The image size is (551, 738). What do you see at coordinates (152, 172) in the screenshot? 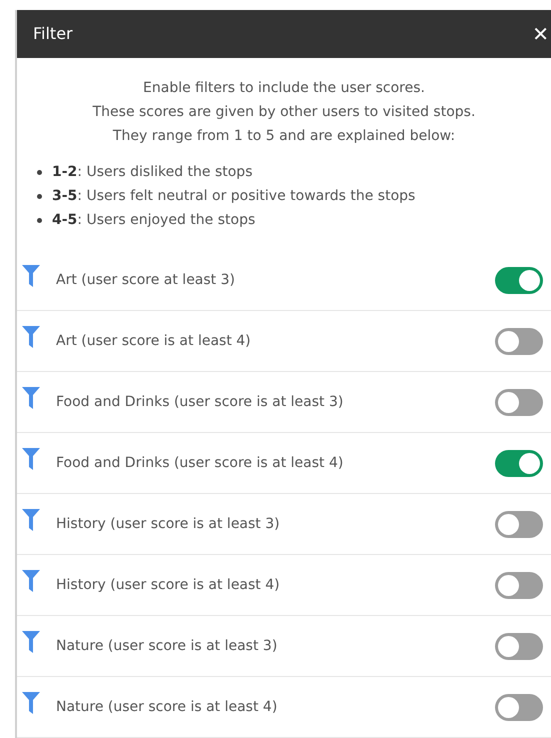
I see `legend-text: 1-2: Users disliked the stops` at bounding box center [152, 172].